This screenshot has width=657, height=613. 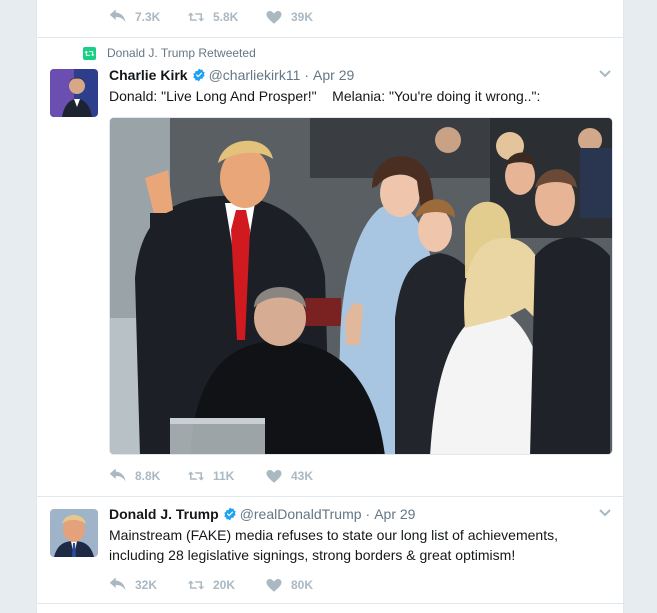 I want to click on like-count: 39K, so click(x=302, y=17).